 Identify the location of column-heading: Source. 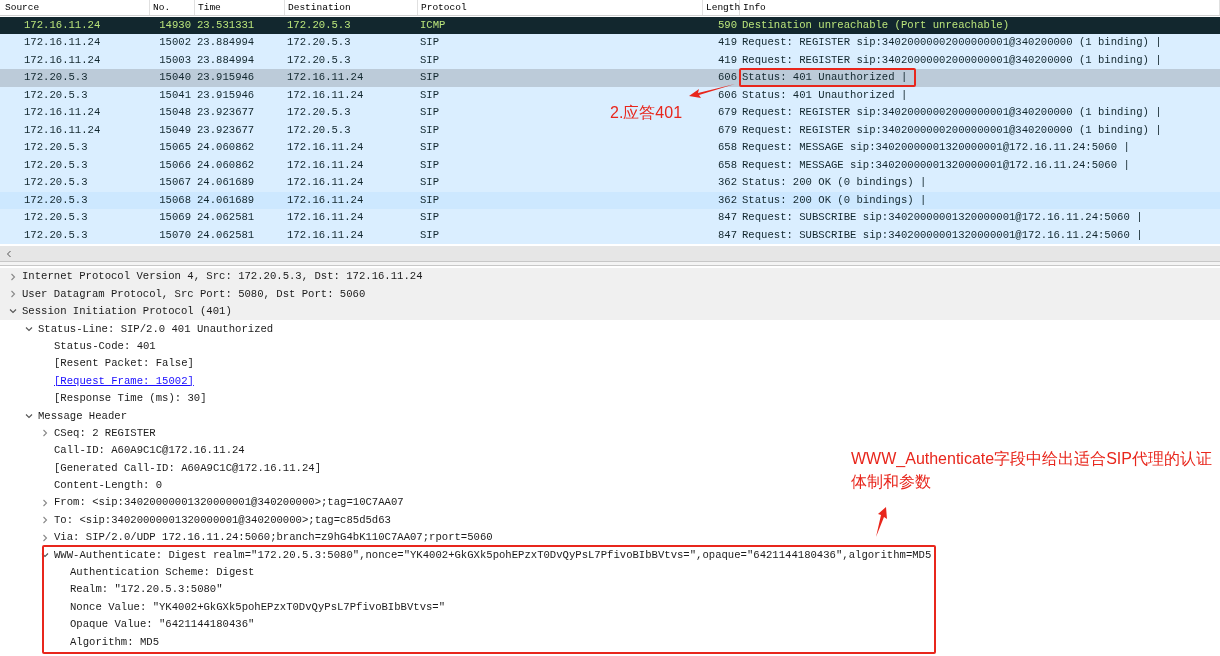
(75, 7).